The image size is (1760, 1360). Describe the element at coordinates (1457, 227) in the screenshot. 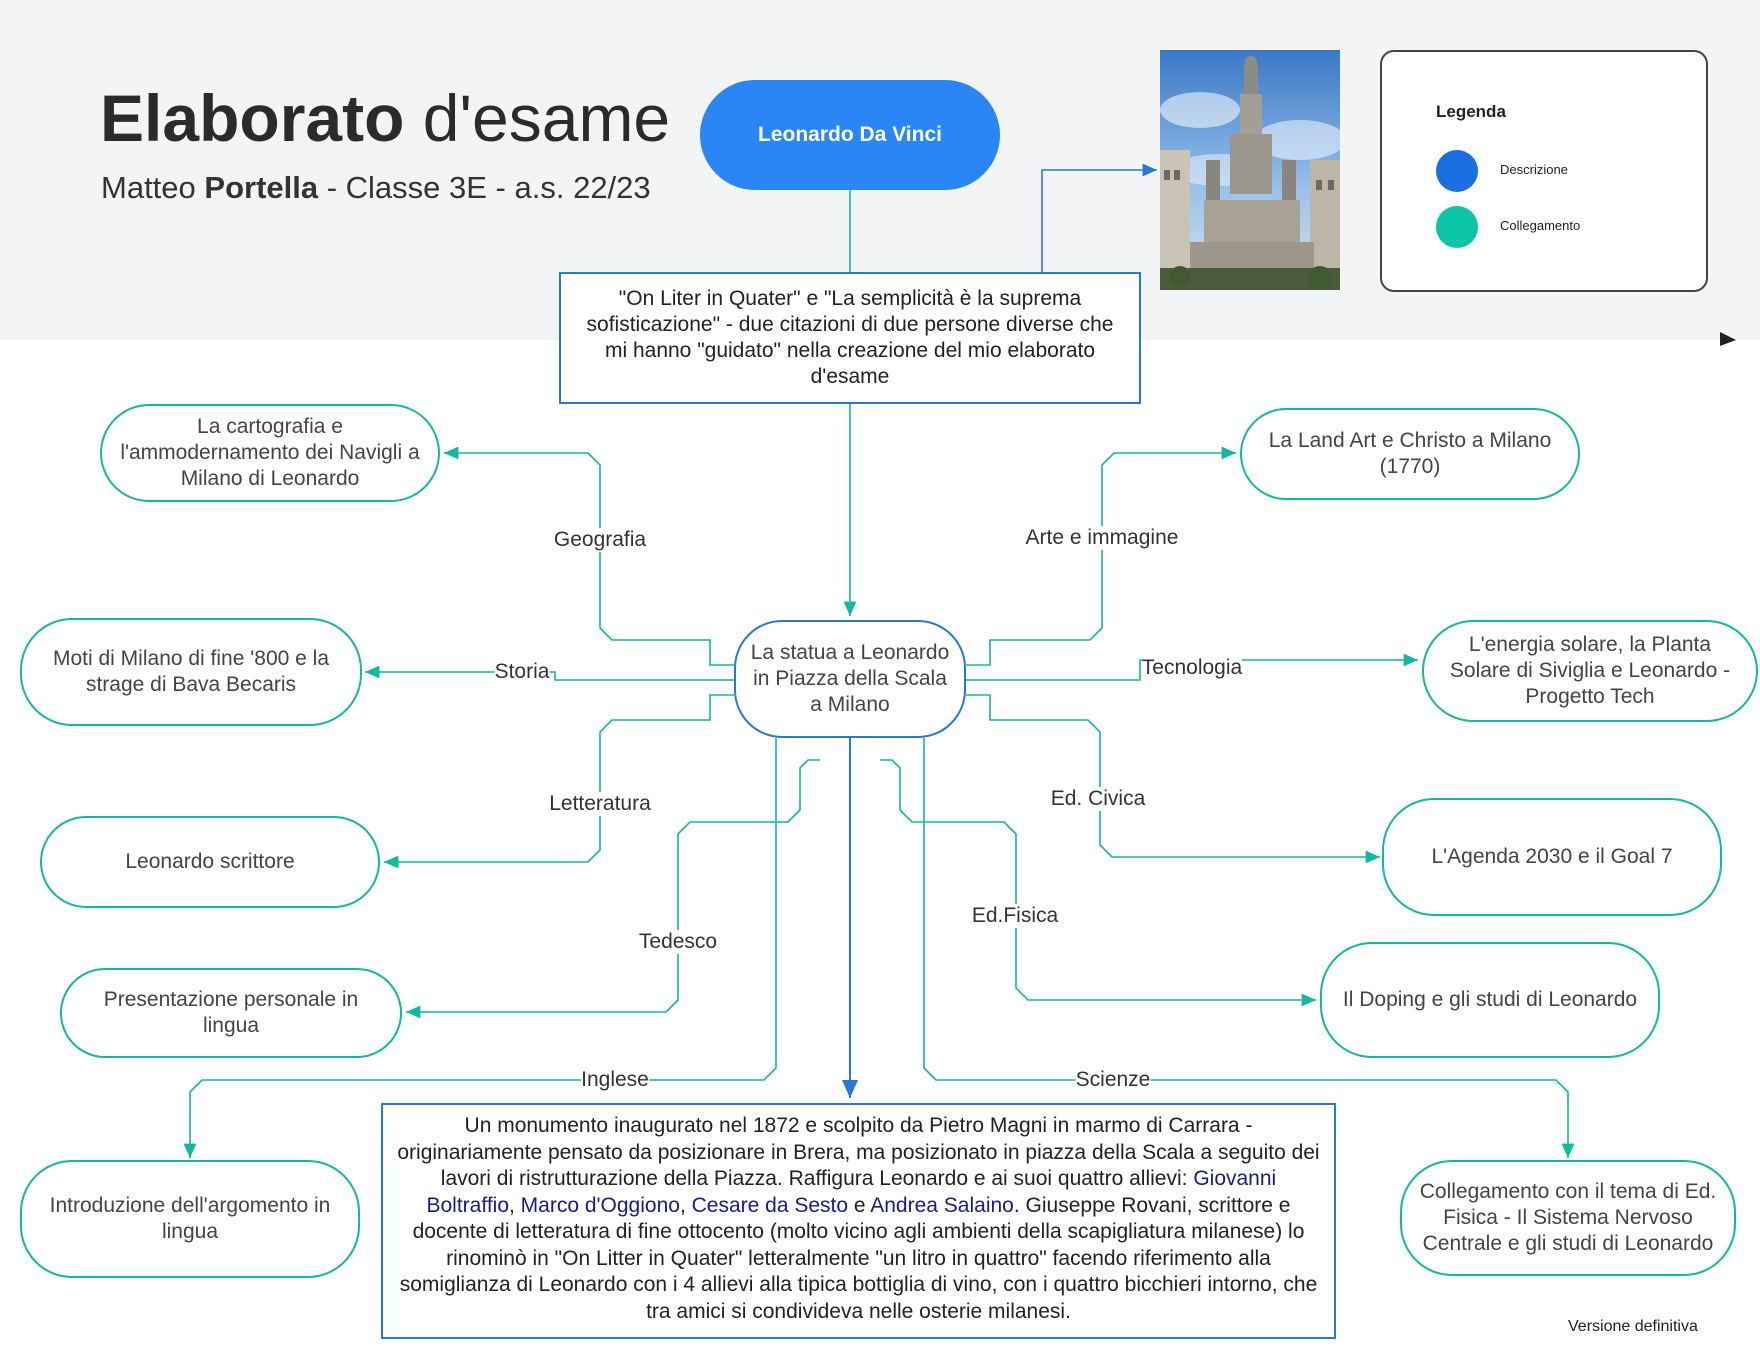

I see `legend-swatch-collegamento` at that location.